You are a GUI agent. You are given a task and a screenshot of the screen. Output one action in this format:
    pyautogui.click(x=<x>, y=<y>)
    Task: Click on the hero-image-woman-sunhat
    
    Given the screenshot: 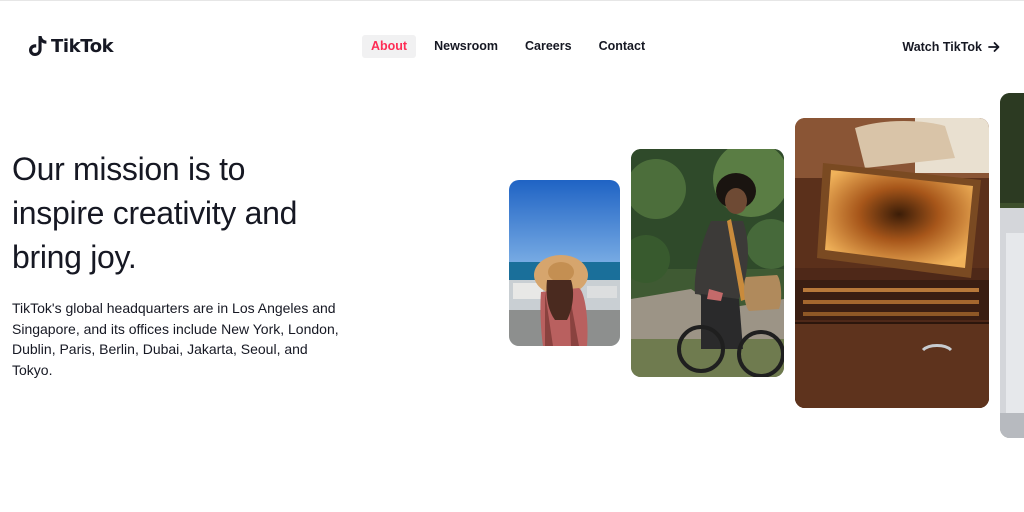 What is the action you would take?
    pyautogui.click(x=564, y=263)
    